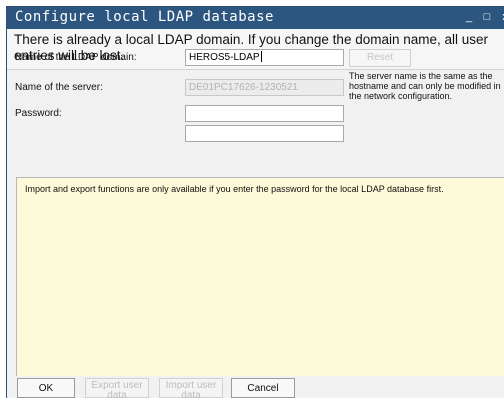 This screenshot has width=504, height=398. Describe the element at coordinates (38, 113) in the screenshot. I see `password-label: Password:` at that location.